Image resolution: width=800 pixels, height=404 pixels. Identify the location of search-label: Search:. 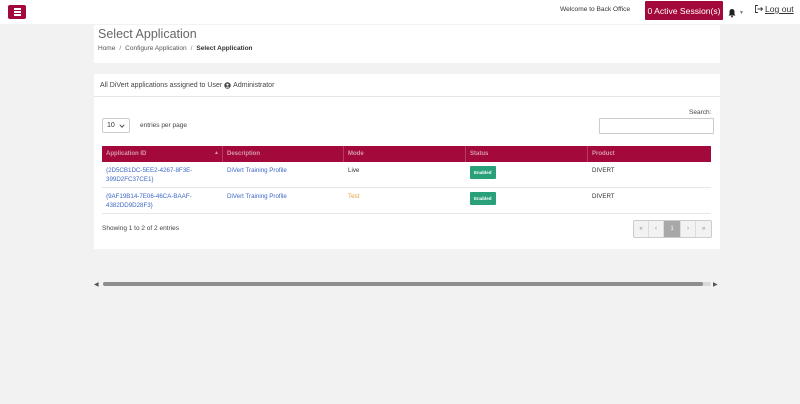
(700, 112).